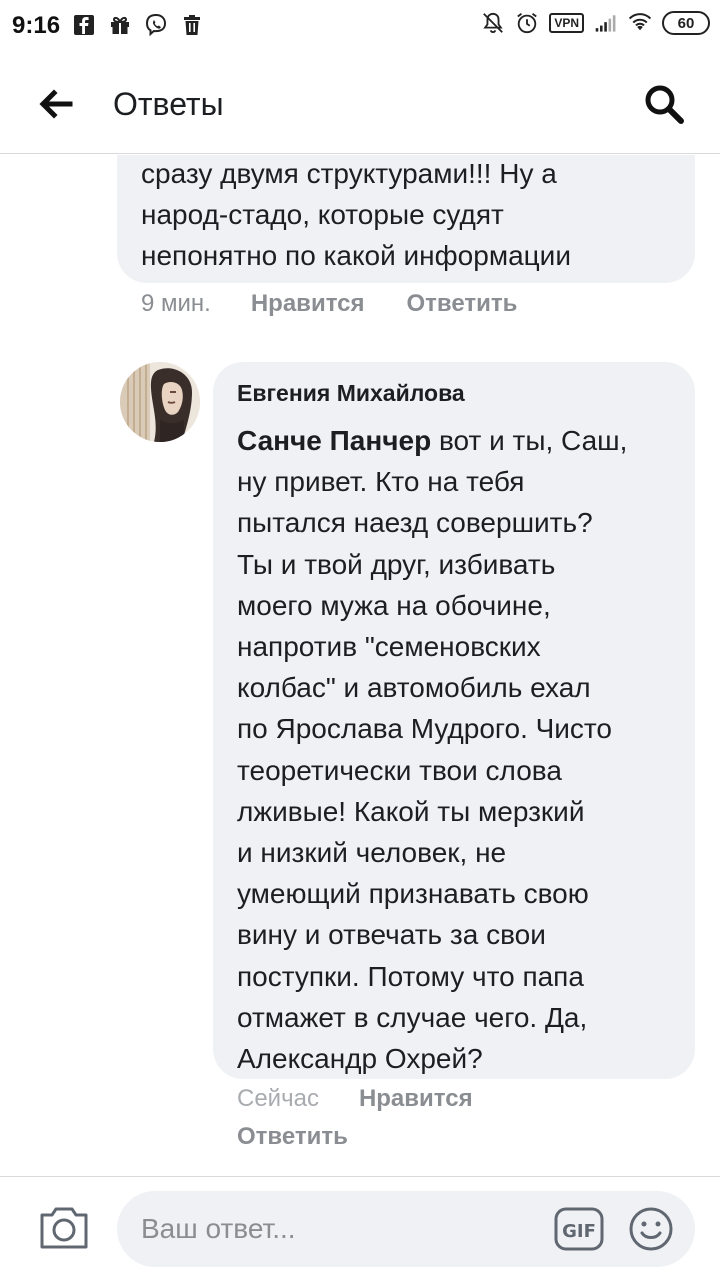 The width and height of the screenshot is (720, 1280). I want to click on gift-icon, so click(120, 25).